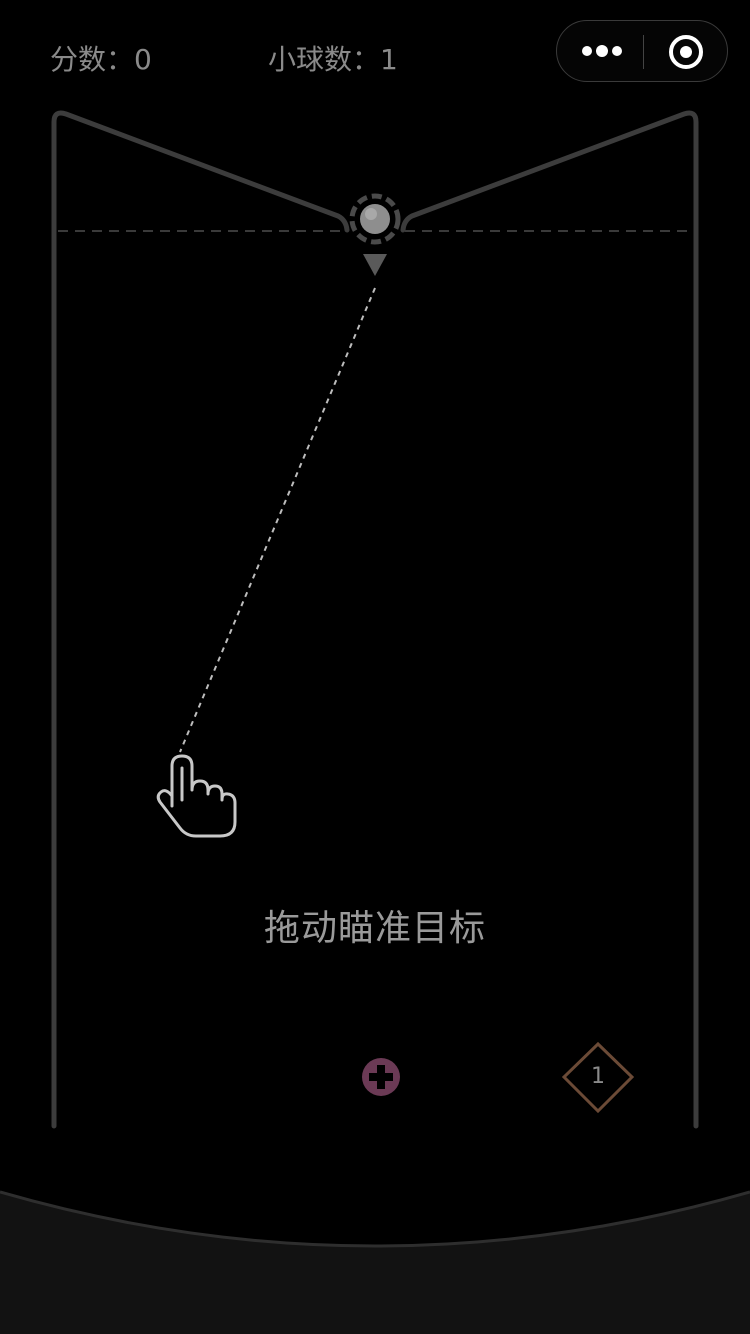 The width and height of the screenshot is (750, 1334). What do you see at coordinates (196, 796) in the screenshot?
I see `hand-pointer-icon` at bounding box center [196, 796].